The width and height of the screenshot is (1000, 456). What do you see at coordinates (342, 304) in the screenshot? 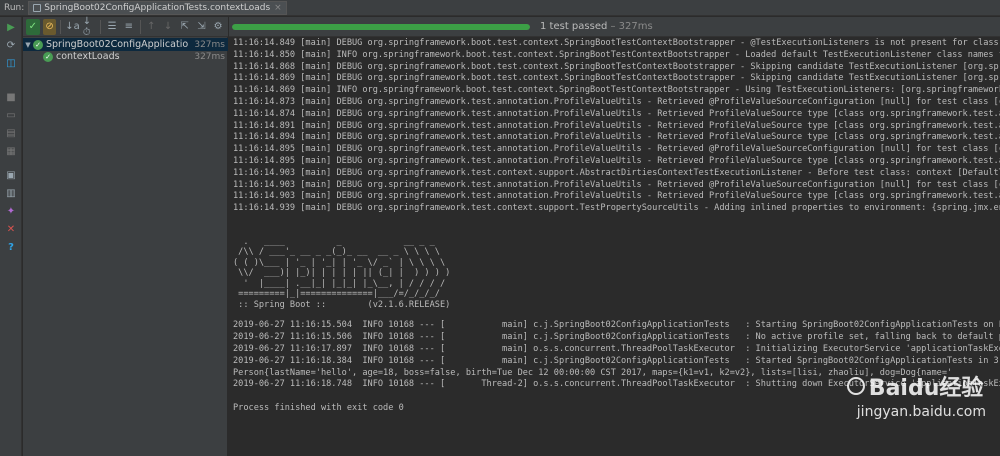
I see `banner-line: :: Spring Boot :: (v2.1.6.RELEASE)` at bounding box center [342, 304].